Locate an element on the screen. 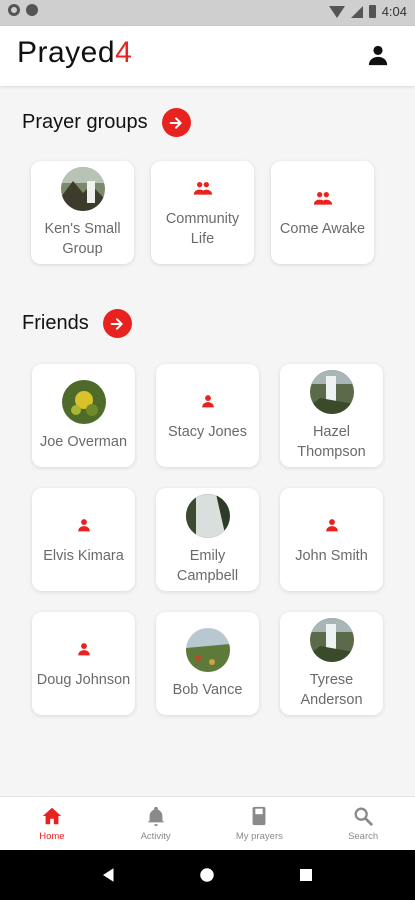 This screenshot has width=415, height=900. system-nav-bar is located at coordinates (207, 875).